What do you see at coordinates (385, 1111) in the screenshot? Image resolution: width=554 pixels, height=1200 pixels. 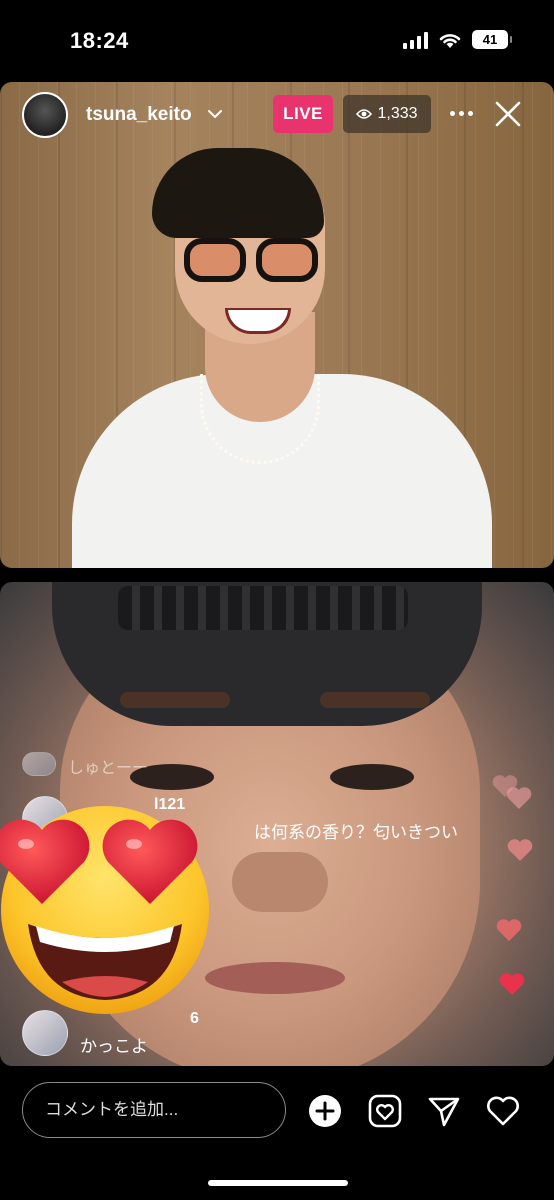 I see `face-heart-icon` at bounding box center [385, 1111].